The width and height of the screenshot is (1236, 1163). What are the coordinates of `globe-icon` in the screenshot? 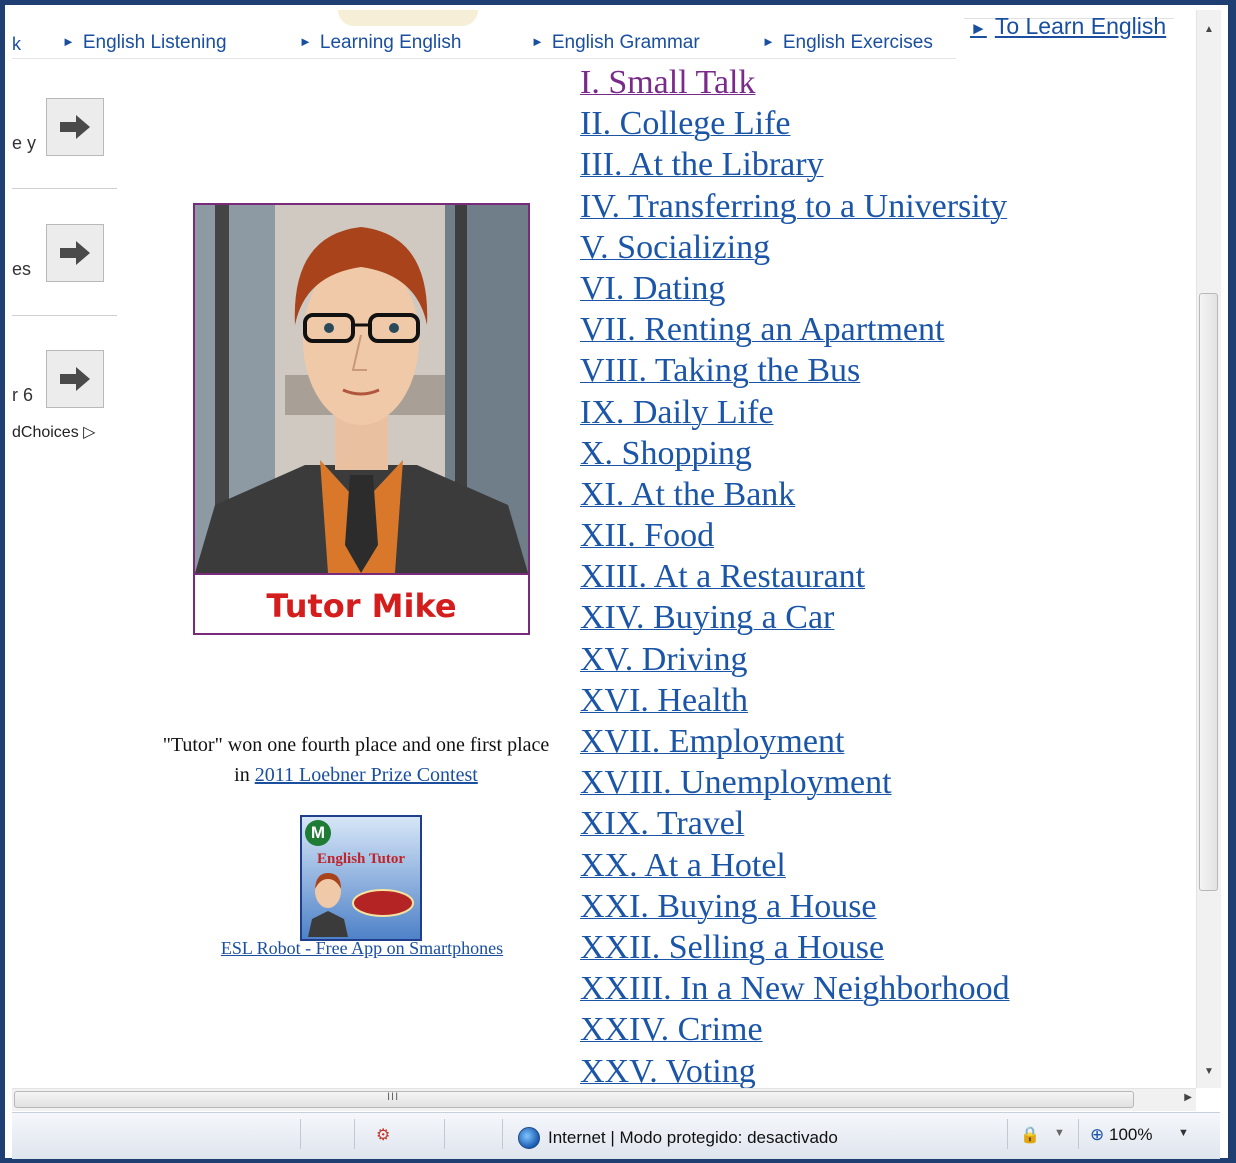 It's located at (529, 1138).